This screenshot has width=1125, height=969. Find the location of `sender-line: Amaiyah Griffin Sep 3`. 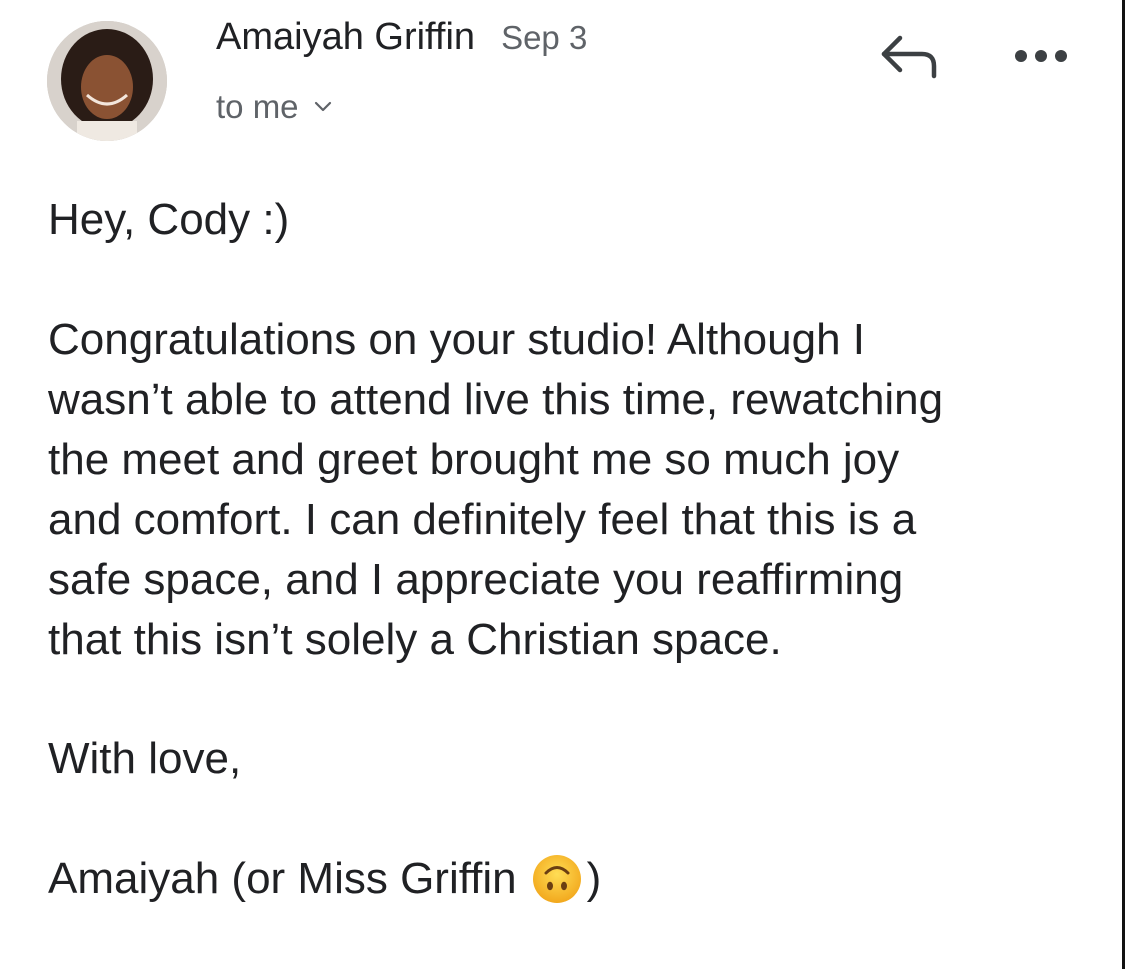

sender-line: Amaiyah Griffin Sep 3 is located at coordinates (401, 37).